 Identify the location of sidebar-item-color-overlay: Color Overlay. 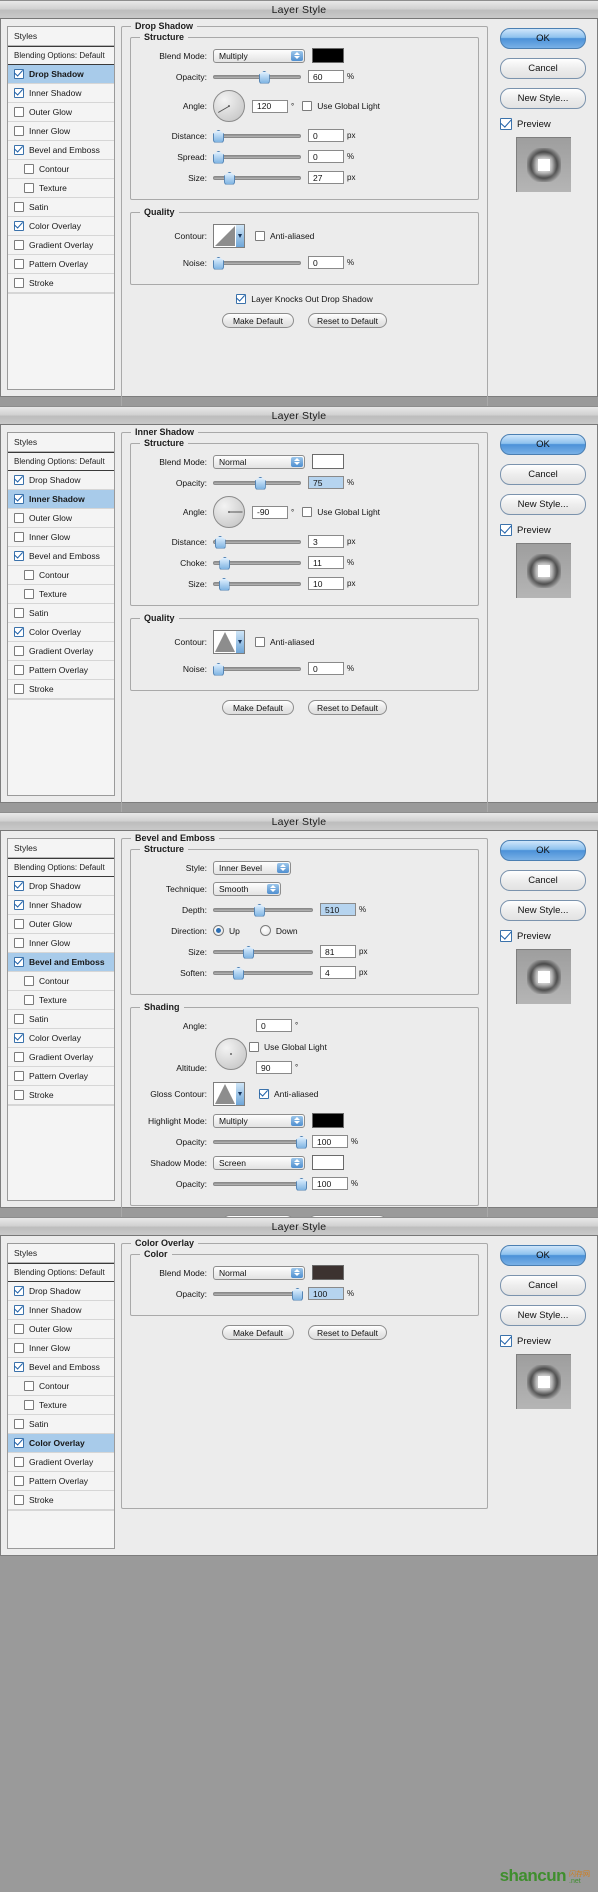
(61, 1038).